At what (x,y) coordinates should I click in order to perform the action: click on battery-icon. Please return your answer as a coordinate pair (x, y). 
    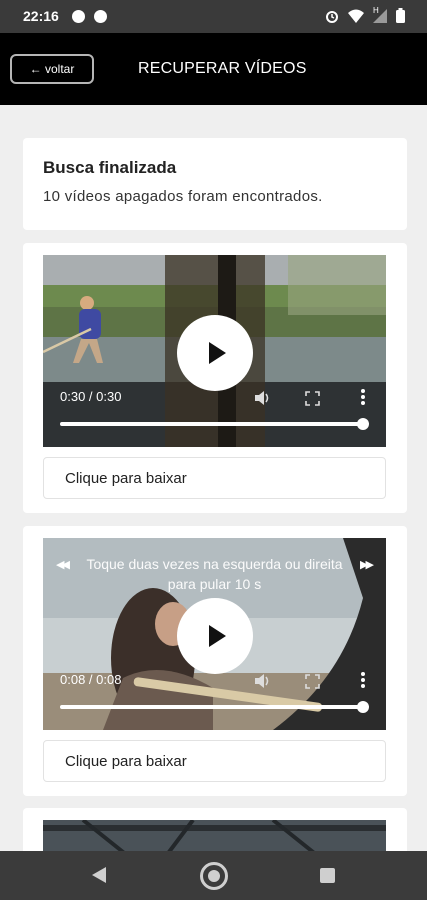
    Looking at the image, I should click on (400, 15).